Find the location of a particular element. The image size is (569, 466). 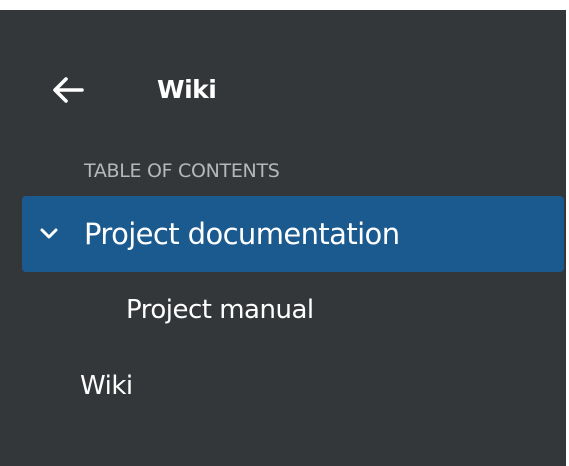

arrow-left-icon is located at coordinates (68, 90).